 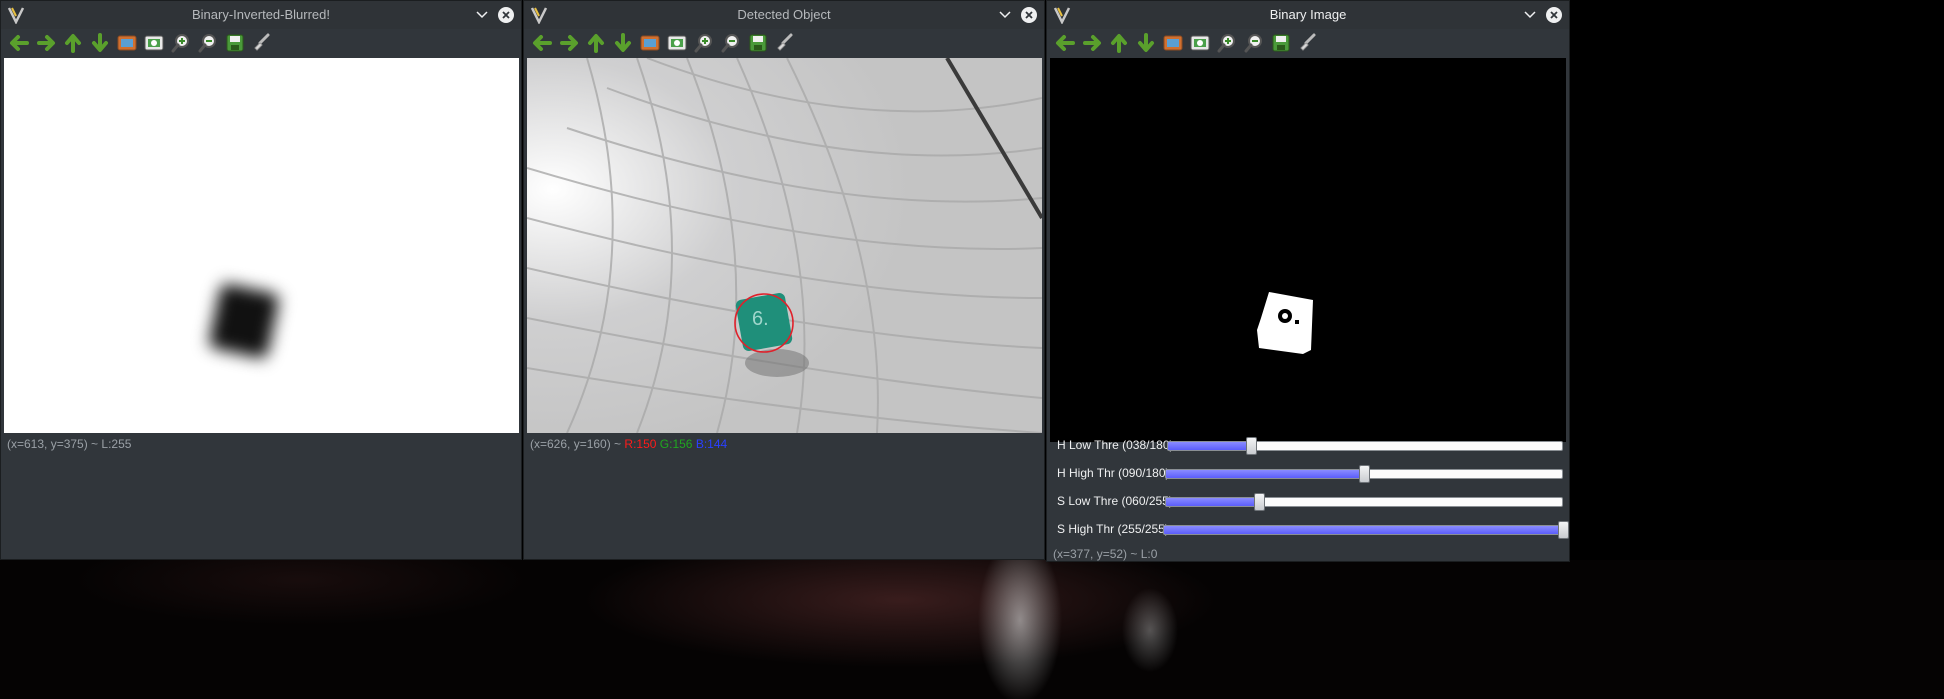 I want to click on trackbar-h-high: H High Thr (090/180), so click(x=1308, y=474).